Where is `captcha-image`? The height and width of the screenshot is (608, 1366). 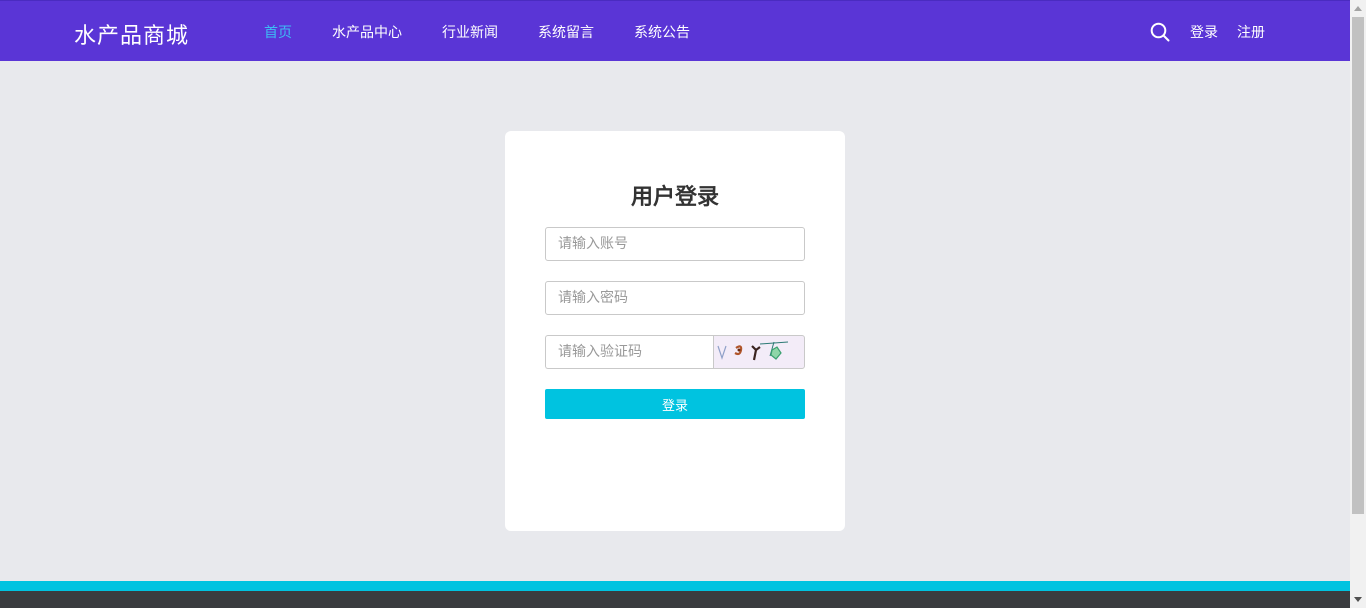 captcha-image is located at coordinates (759, 352).